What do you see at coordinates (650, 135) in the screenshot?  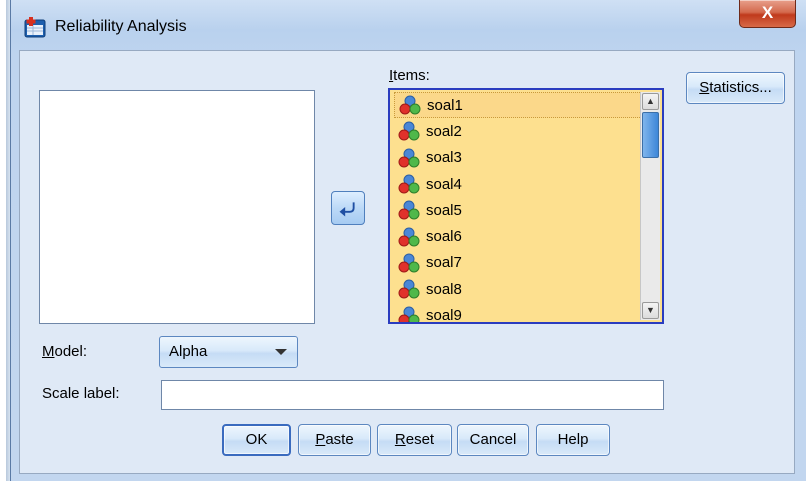 I see `scroll-thumb` at bounding box center [650, 135].